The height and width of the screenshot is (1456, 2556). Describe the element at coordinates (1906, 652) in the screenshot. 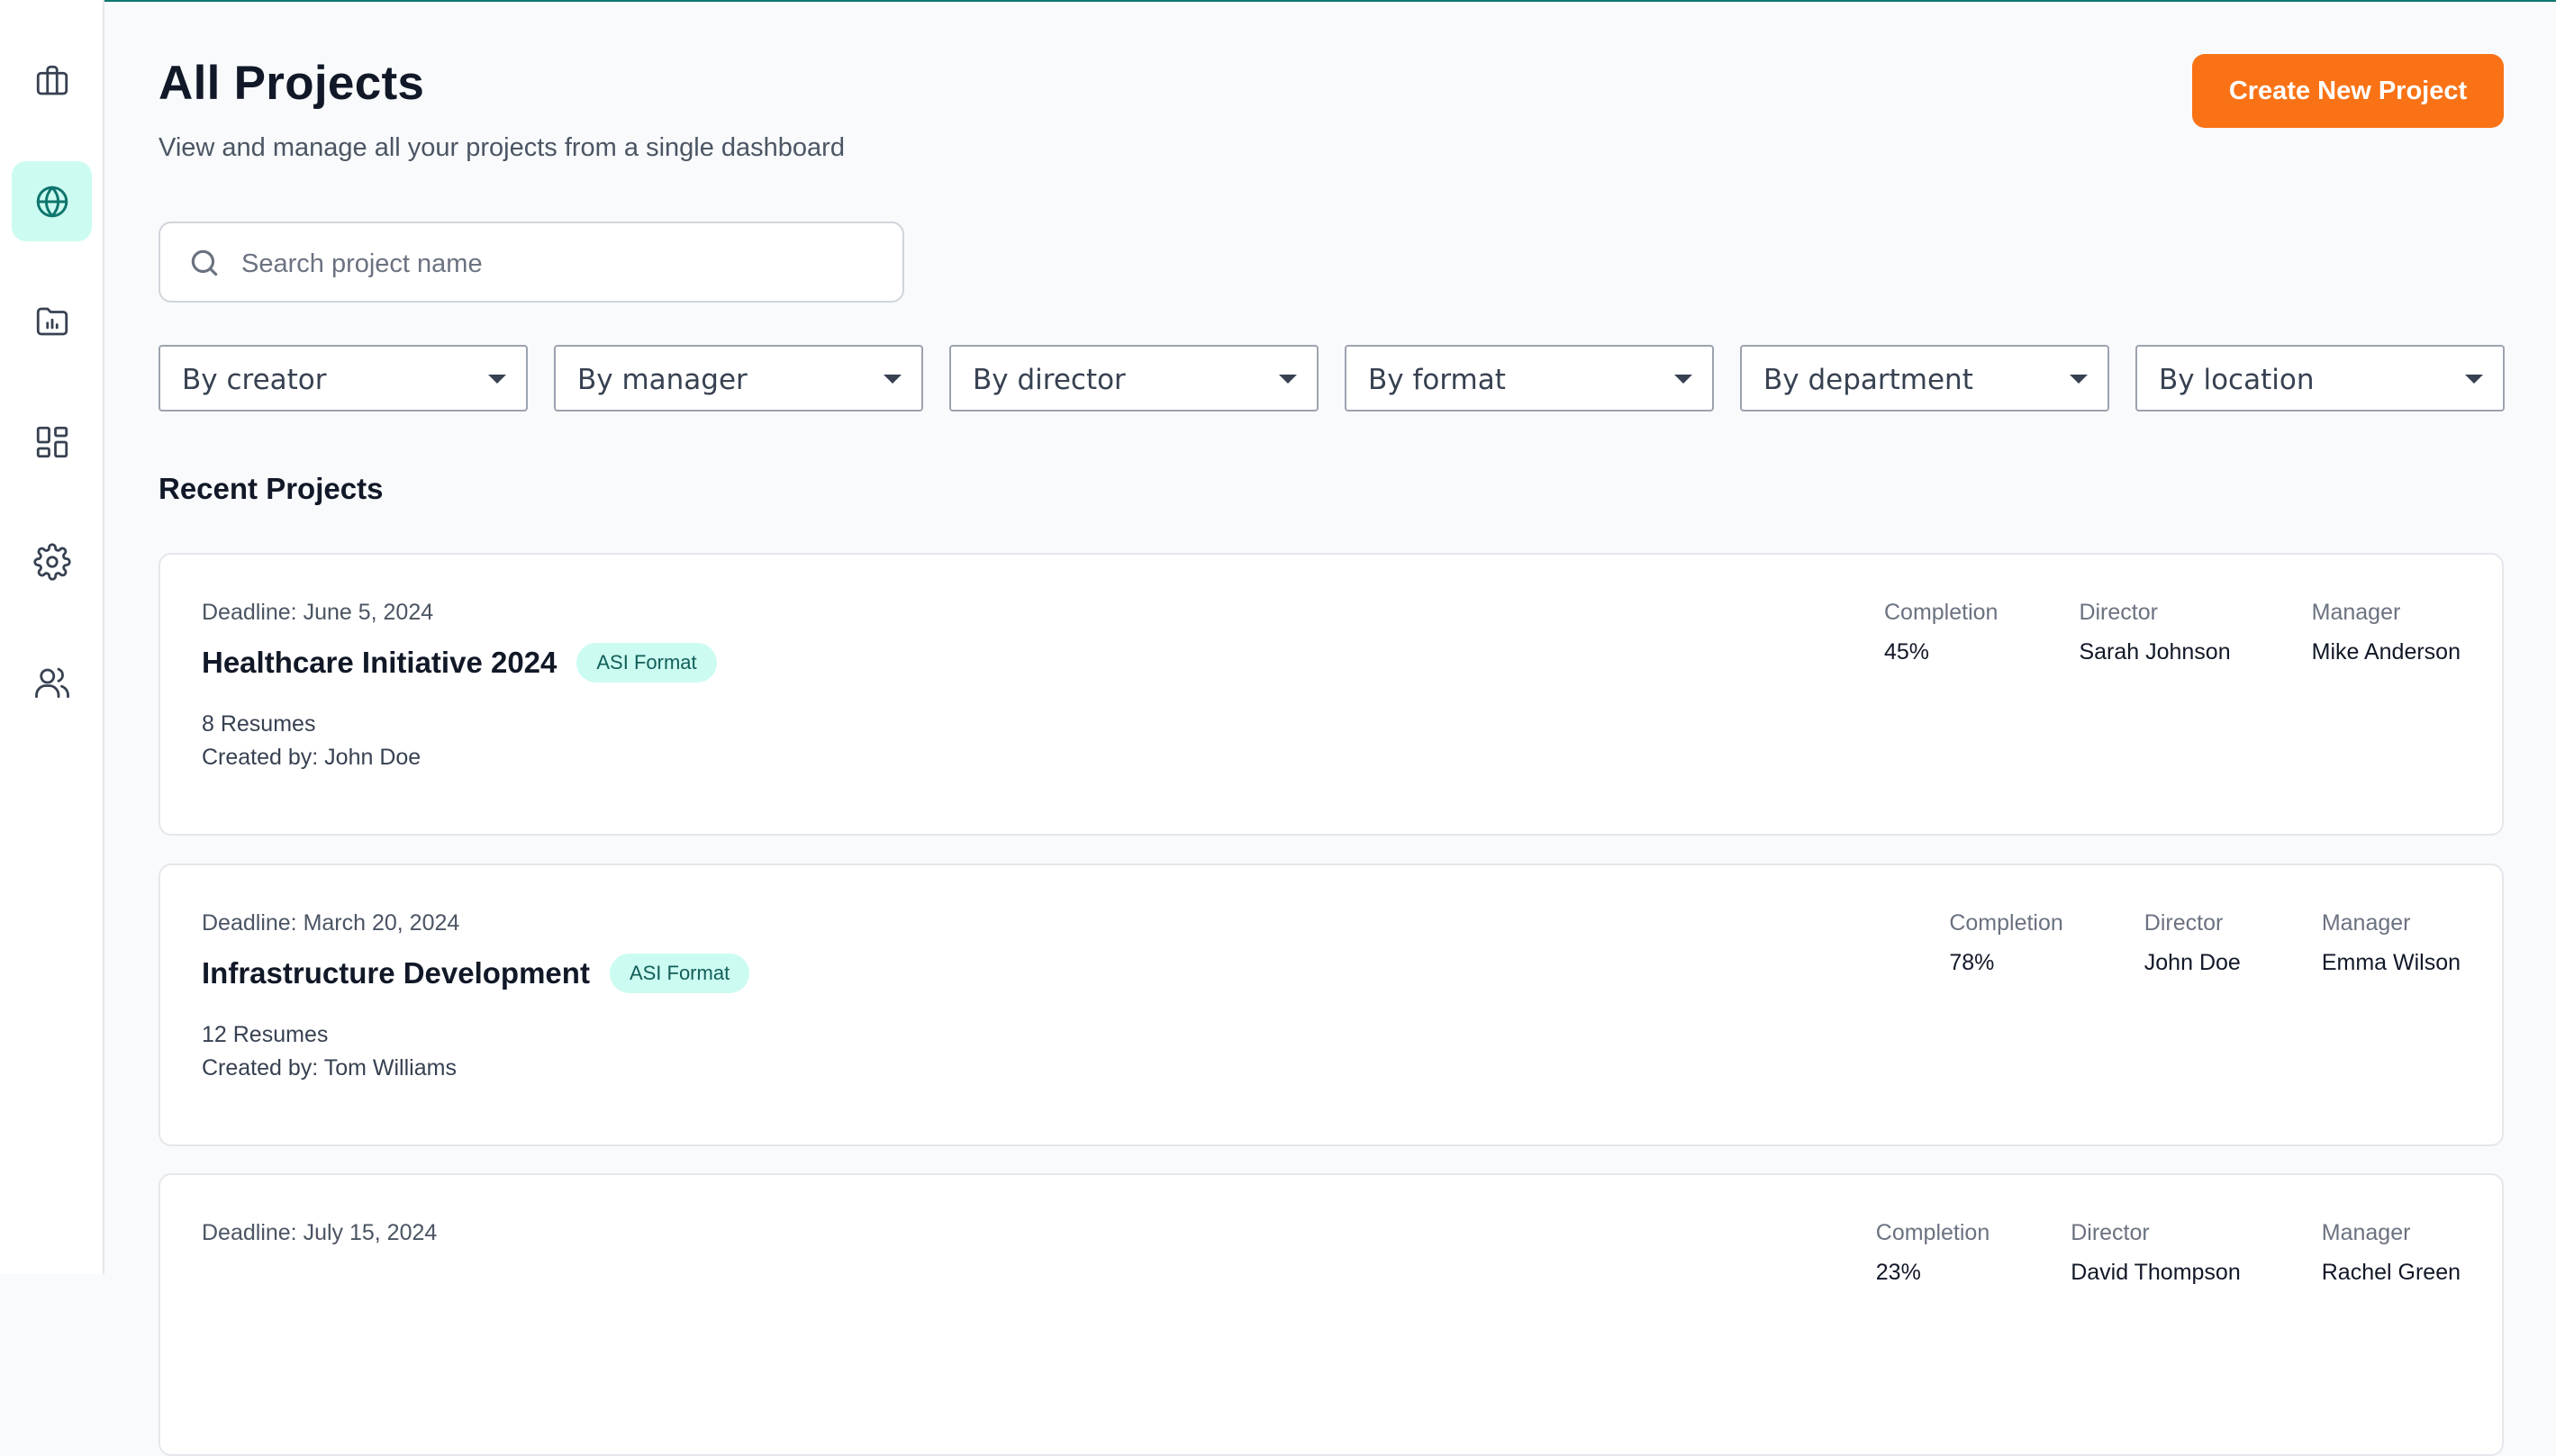

I see `completion-value: 45%` at that location.